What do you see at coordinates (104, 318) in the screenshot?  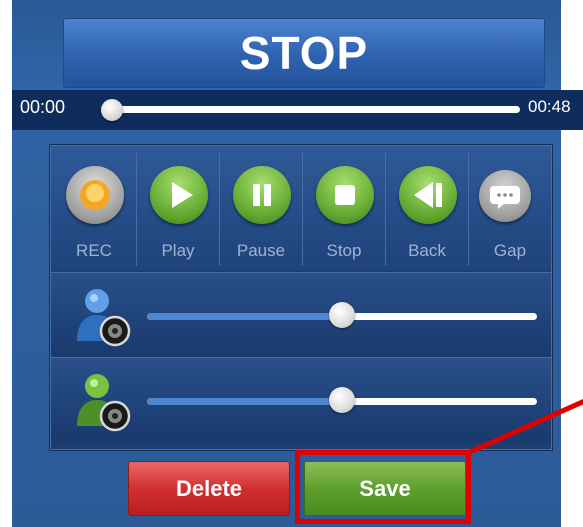 I see `person-speaker-blue-icon` at bounding box center [104, 318].